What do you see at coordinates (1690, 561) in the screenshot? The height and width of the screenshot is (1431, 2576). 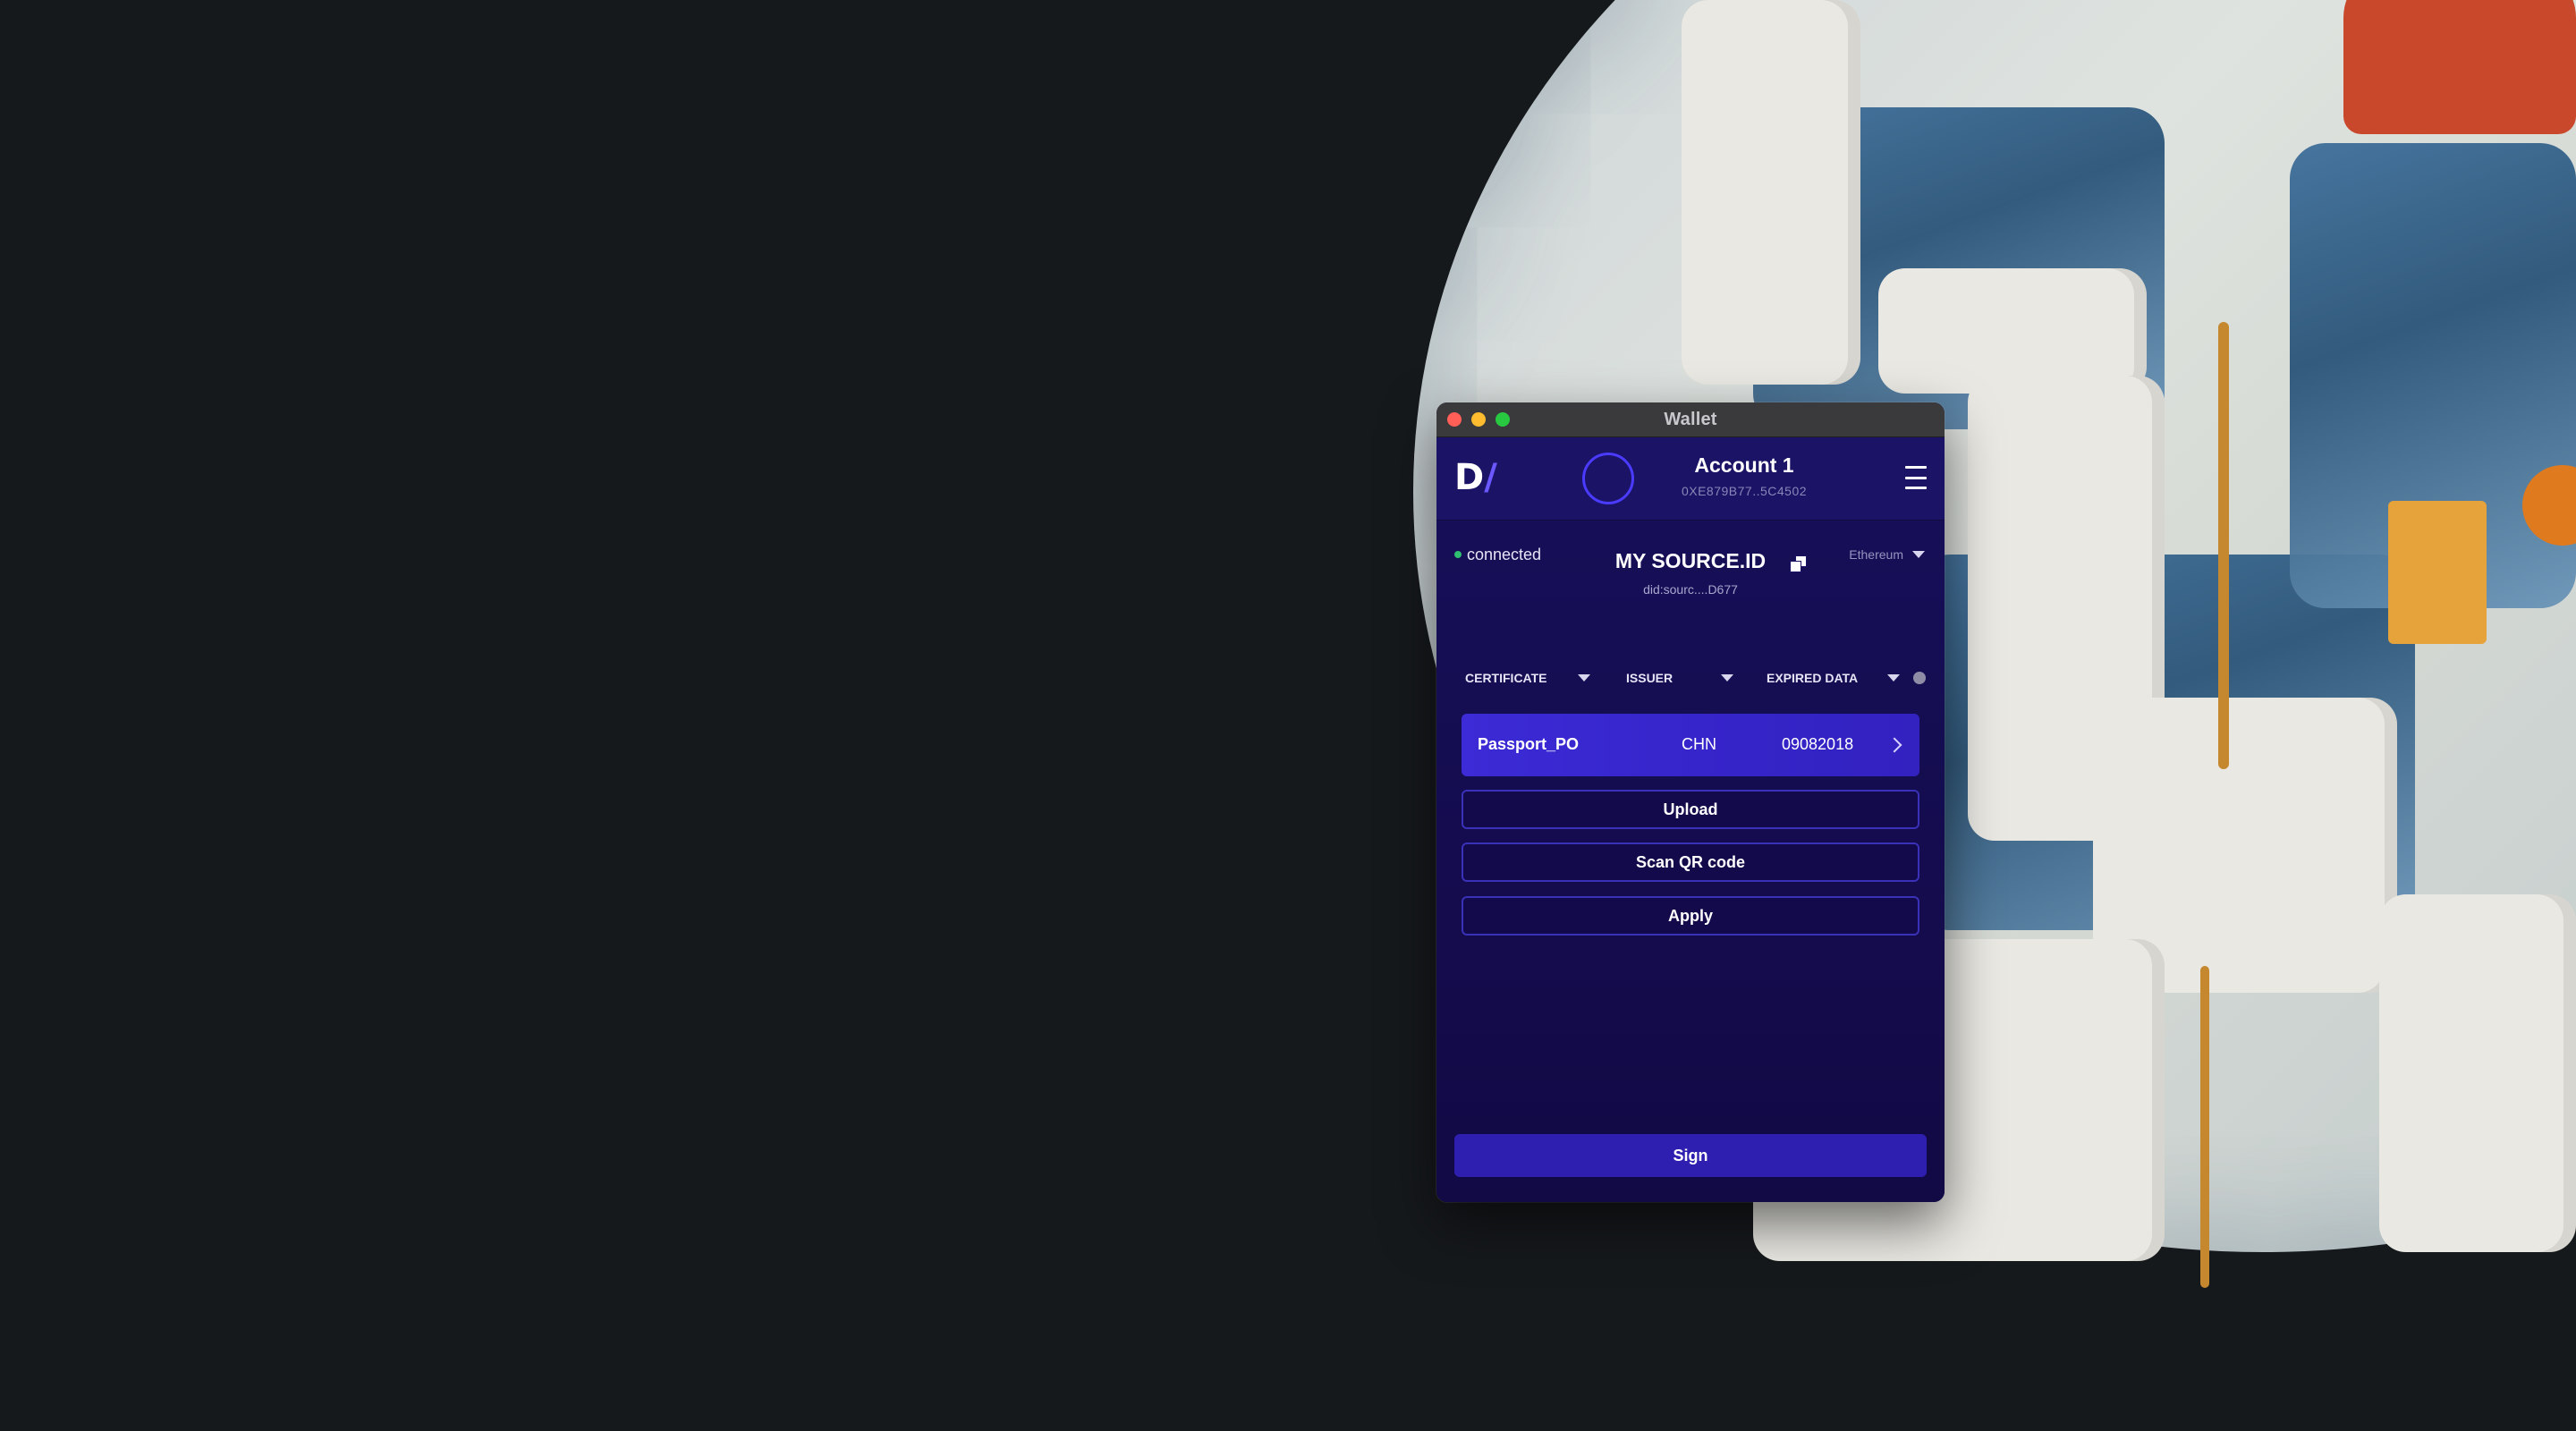 I see `identity-title: MY SOURCE.ID` at bounding box center [1690, 561].